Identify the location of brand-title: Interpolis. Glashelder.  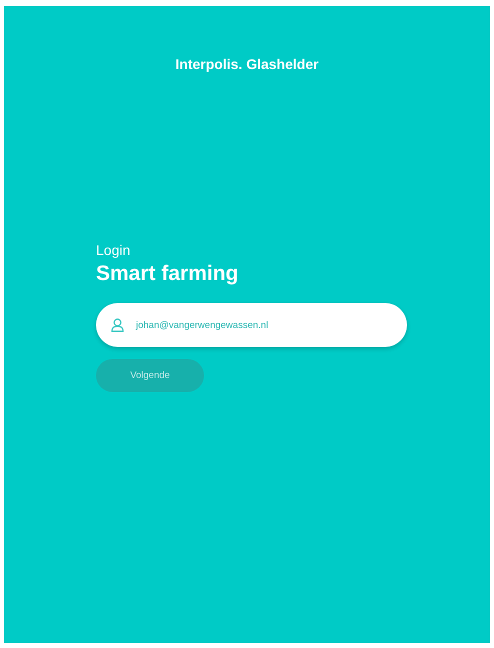
(247, 64).